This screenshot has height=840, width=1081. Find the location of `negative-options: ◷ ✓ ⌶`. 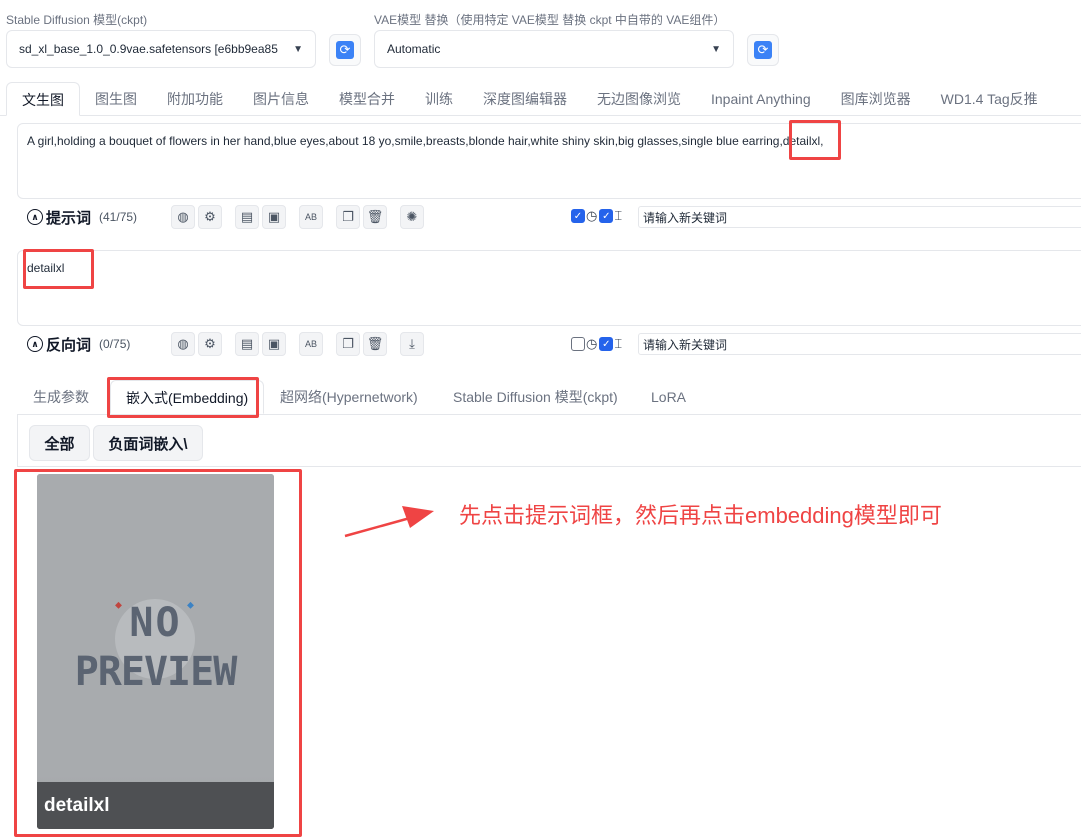

negative-options: ◷ ✓ ⌶ is located at coordinates (597, 344).